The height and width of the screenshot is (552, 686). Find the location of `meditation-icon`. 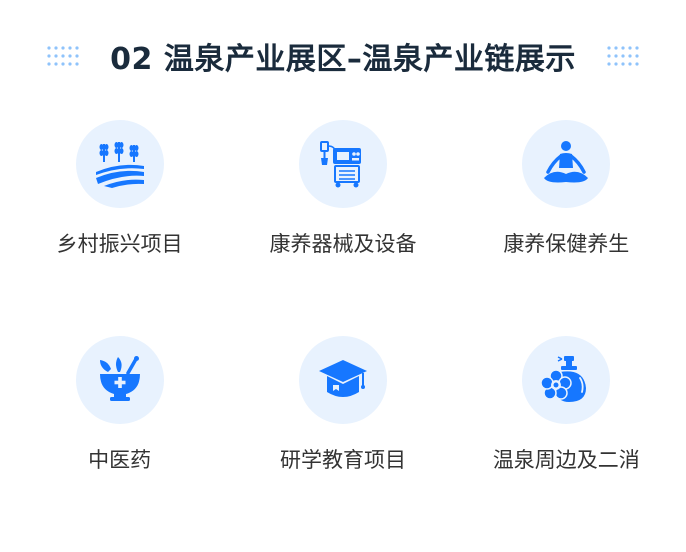

meditation-icon is located at coordinates (566, 162).